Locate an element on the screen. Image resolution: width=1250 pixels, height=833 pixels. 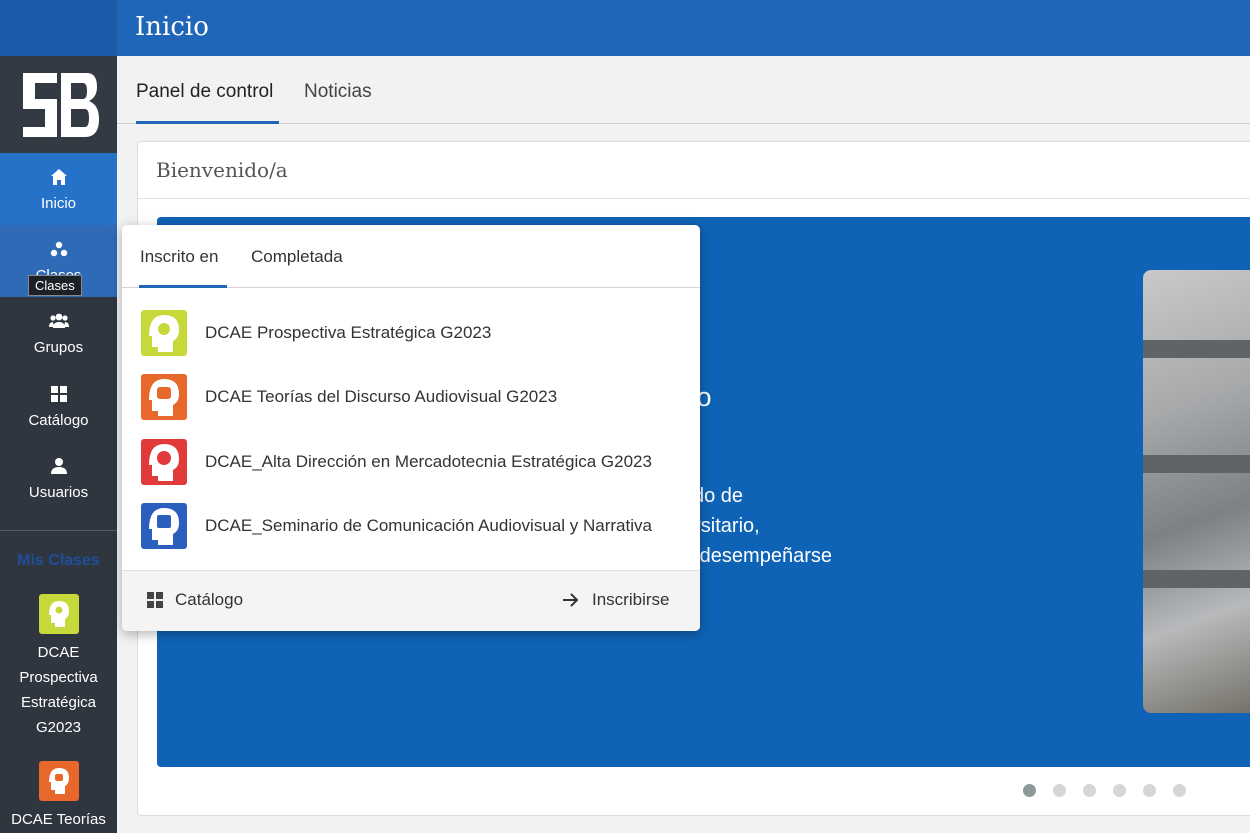
sidebar-class-item: DCAE Prospectiva Estratégica G2023 is located at coordinates (58, 667).